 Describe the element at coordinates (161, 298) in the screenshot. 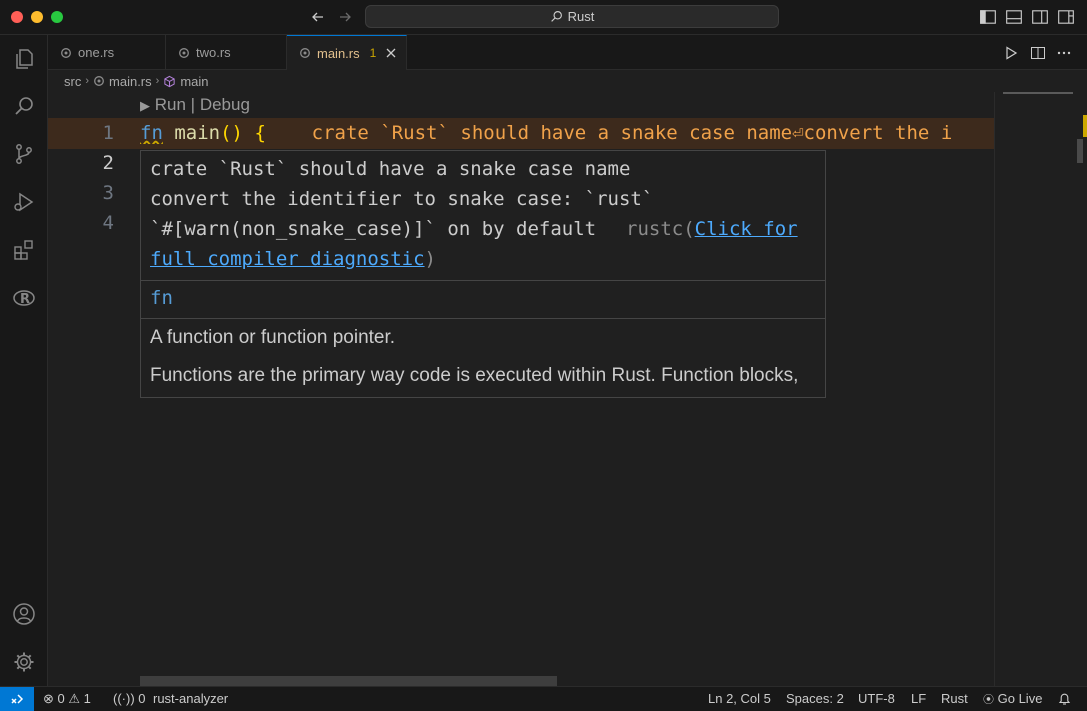

I see `hover-keyword: fn` at that location.